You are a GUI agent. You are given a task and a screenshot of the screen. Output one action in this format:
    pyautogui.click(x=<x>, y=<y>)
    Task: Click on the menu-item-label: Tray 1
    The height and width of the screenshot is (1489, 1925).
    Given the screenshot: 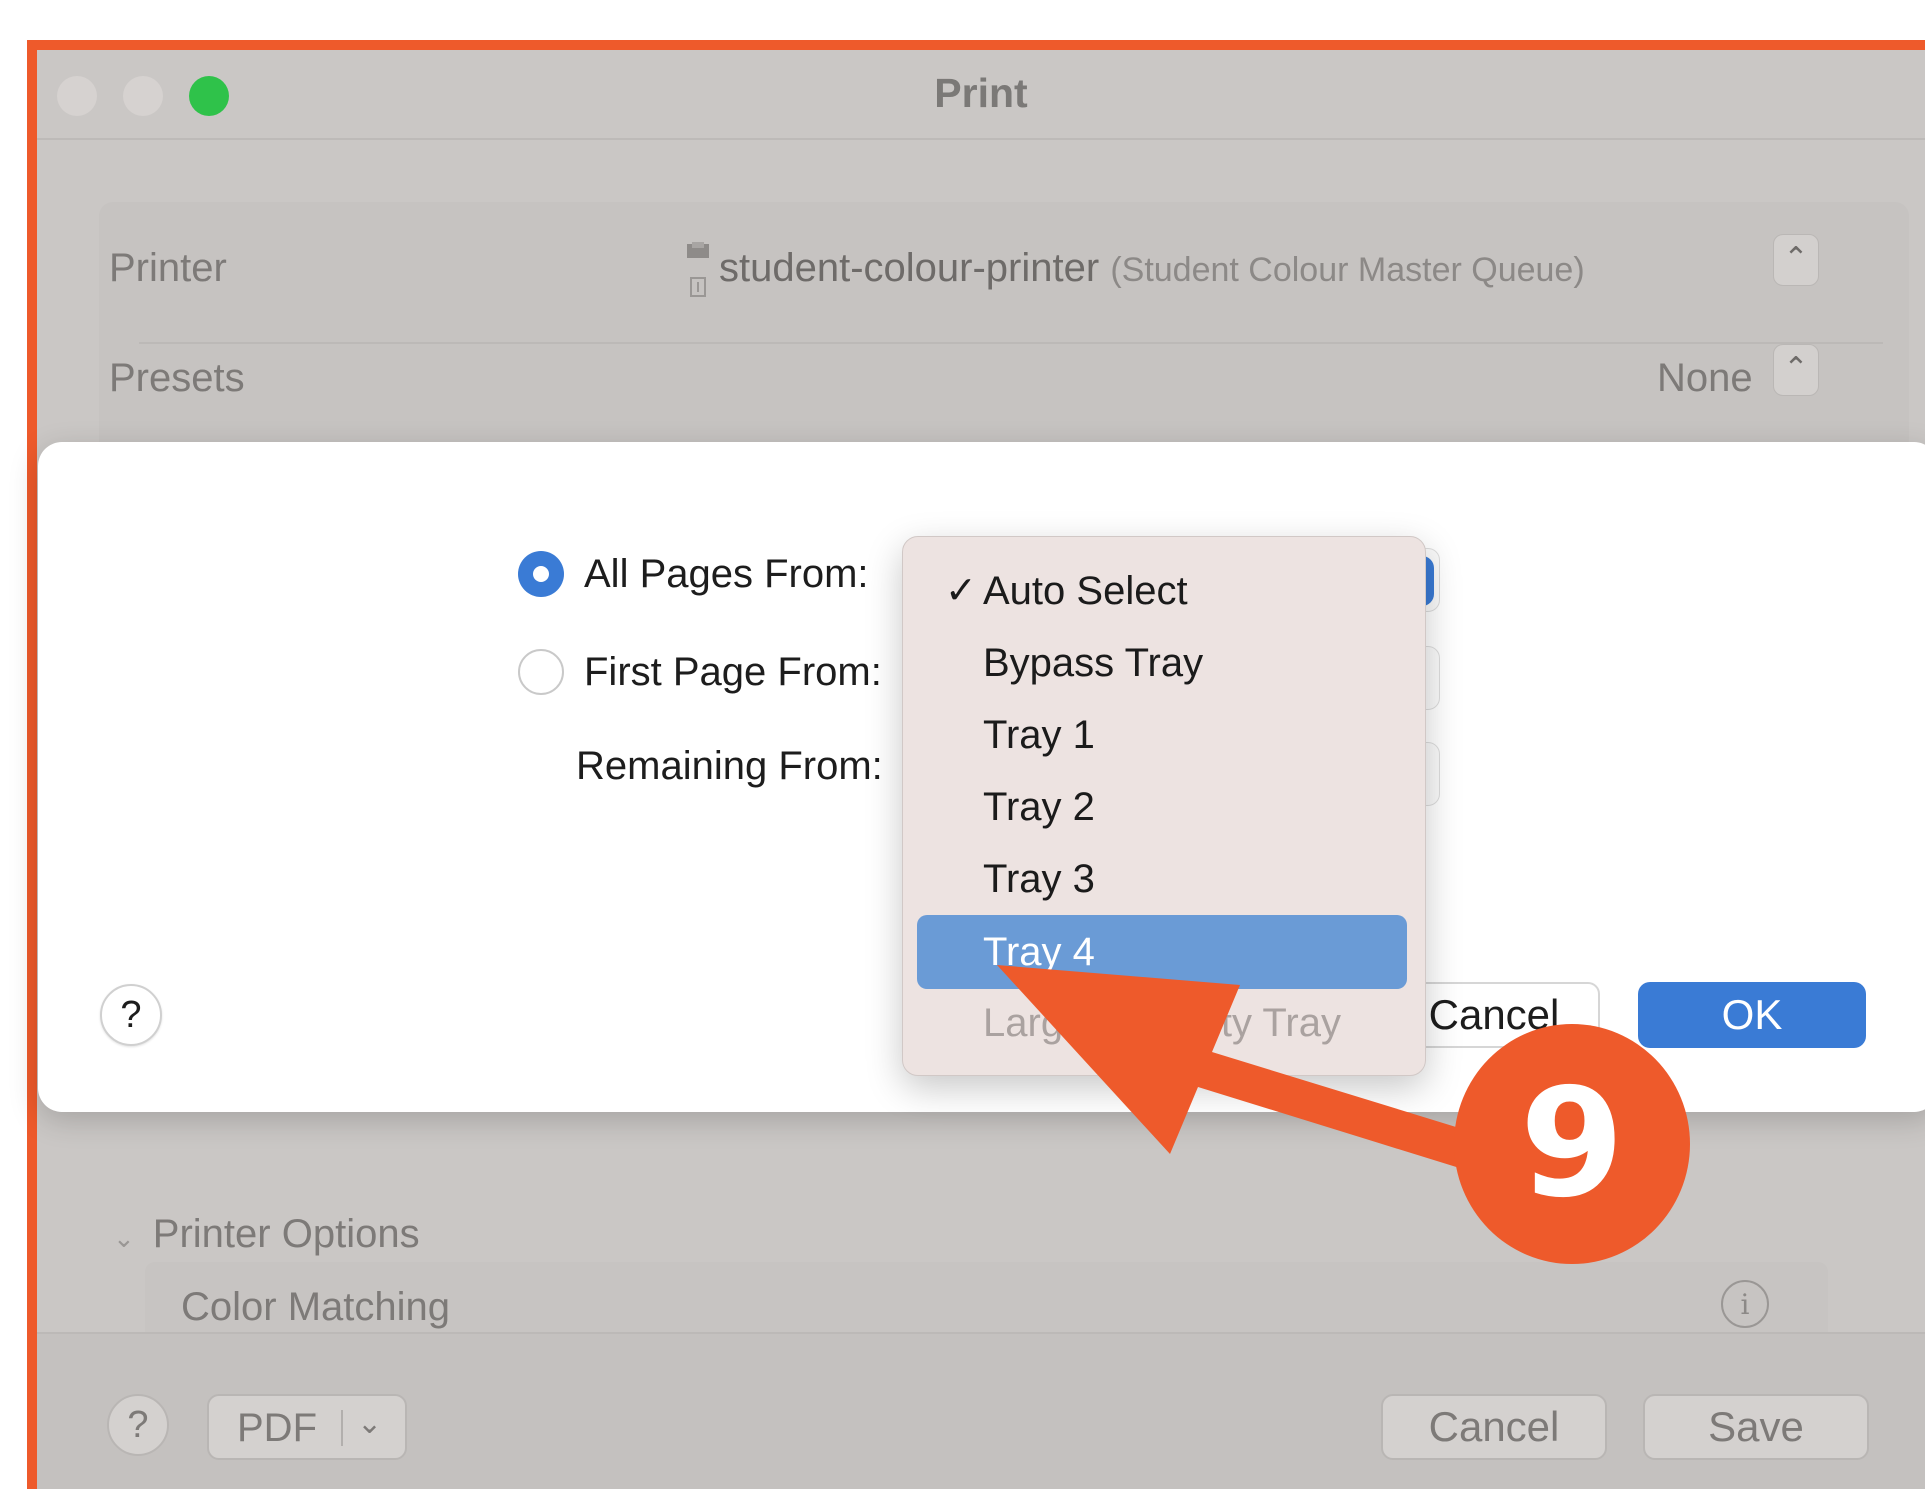 What is the action you would take?
    pyautogui.click(x=1039, y=735)
    